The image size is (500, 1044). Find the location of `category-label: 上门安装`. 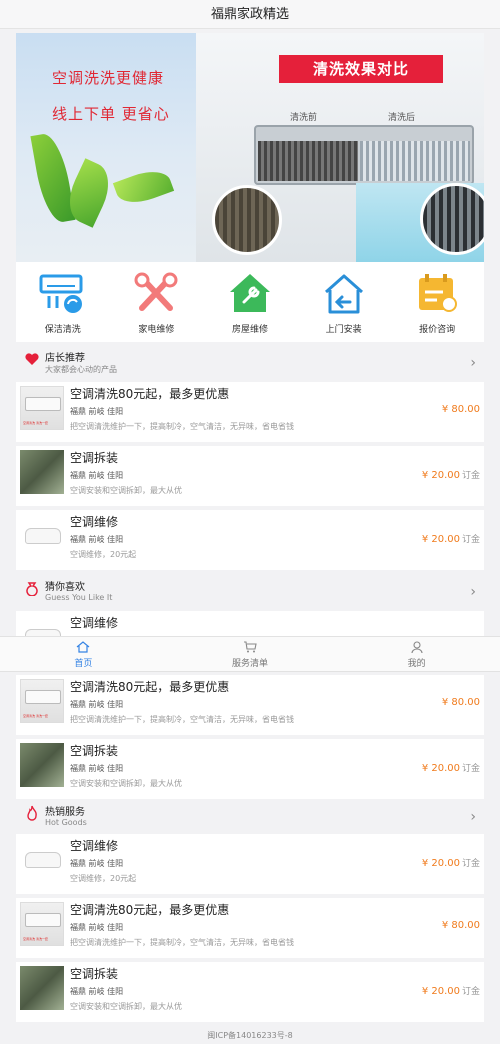

category-label: 上门安装 is located at coordinates (343, 330).